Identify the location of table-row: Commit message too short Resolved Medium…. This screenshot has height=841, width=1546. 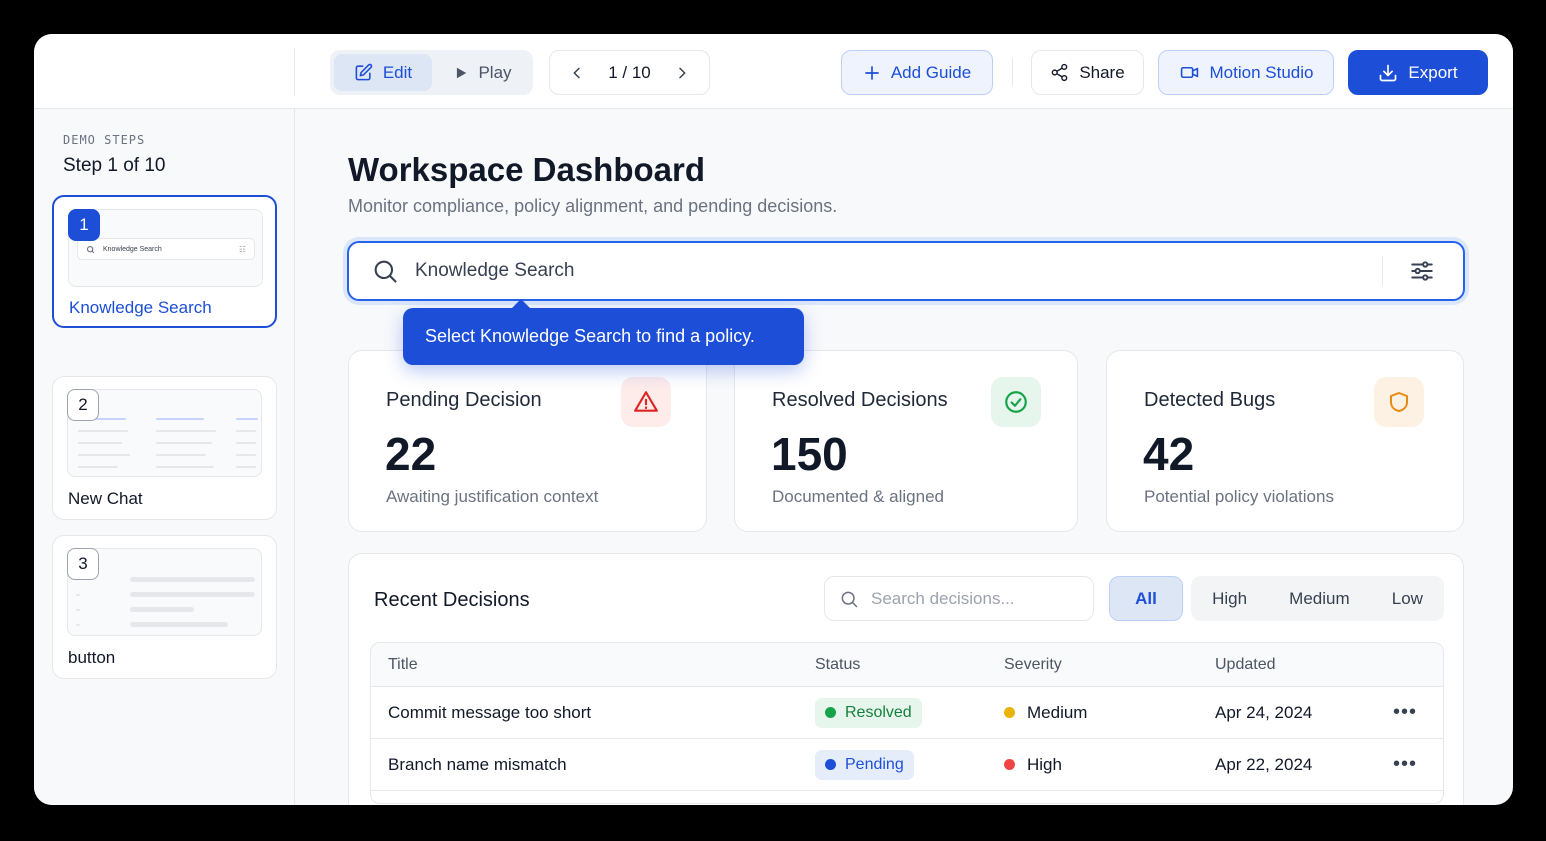
(907, 713).